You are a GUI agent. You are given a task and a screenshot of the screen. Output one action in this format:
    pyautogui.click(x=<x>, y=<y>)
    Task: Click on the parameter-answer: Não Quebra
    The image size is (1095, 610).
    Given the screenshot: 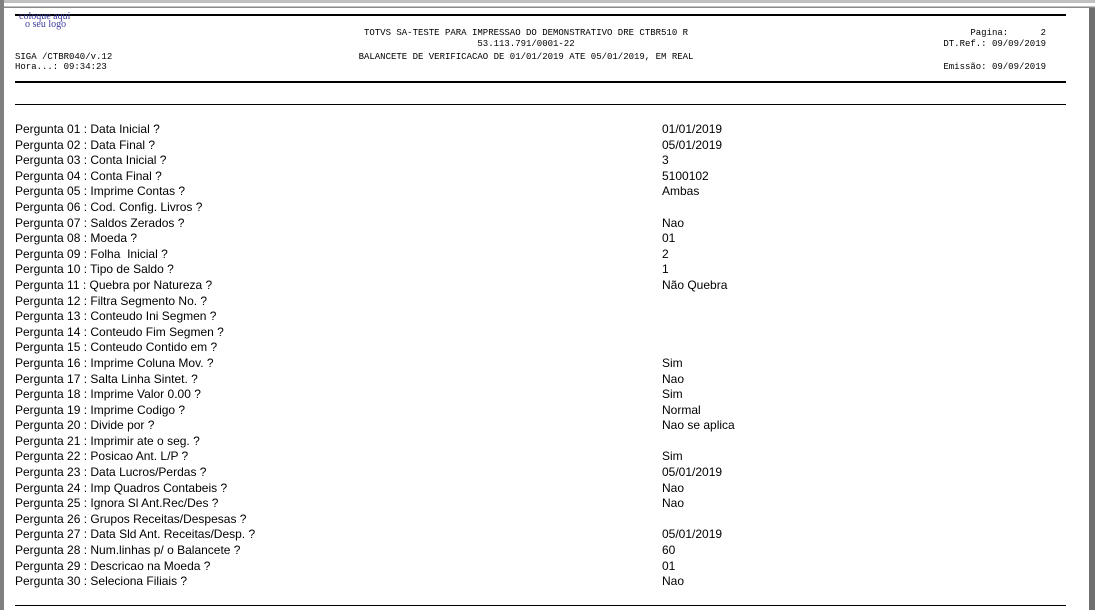 What is the action you would take?
    pyautogui.click(x=695, y=284)
    